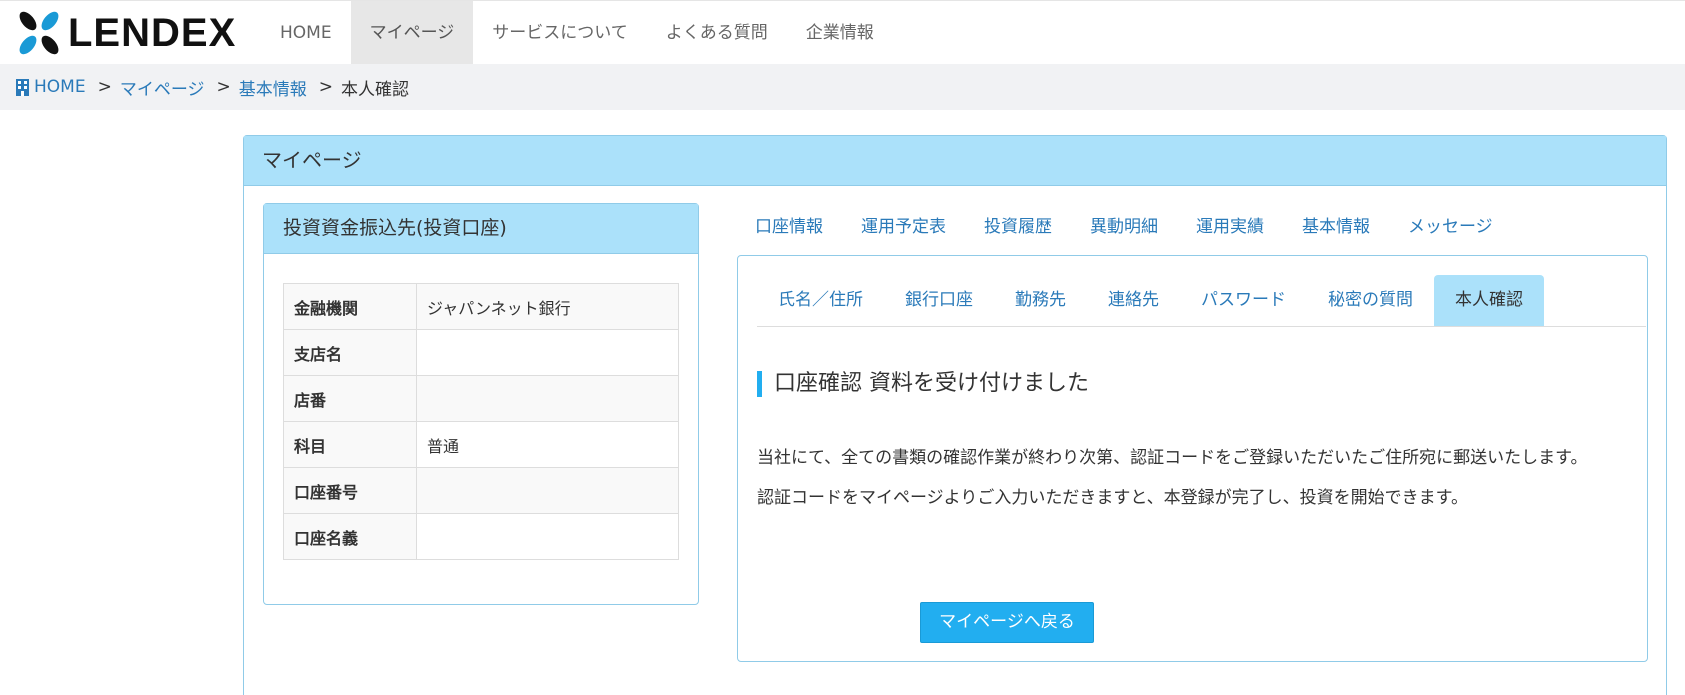  I want to click on subtab-bank-account: 銀行口座, so click(939, 300).